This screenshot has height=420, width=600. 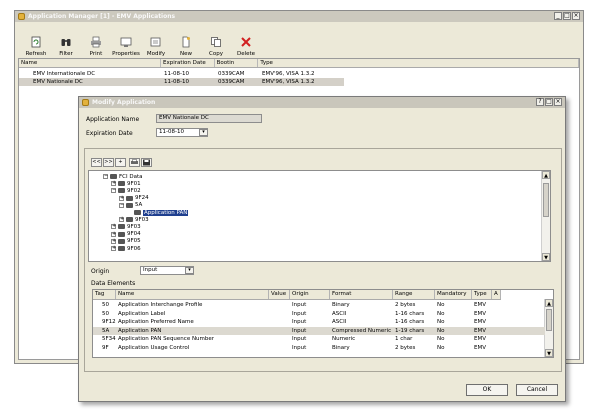 I want to click on column-type: Type, so click(x=418, y=63).